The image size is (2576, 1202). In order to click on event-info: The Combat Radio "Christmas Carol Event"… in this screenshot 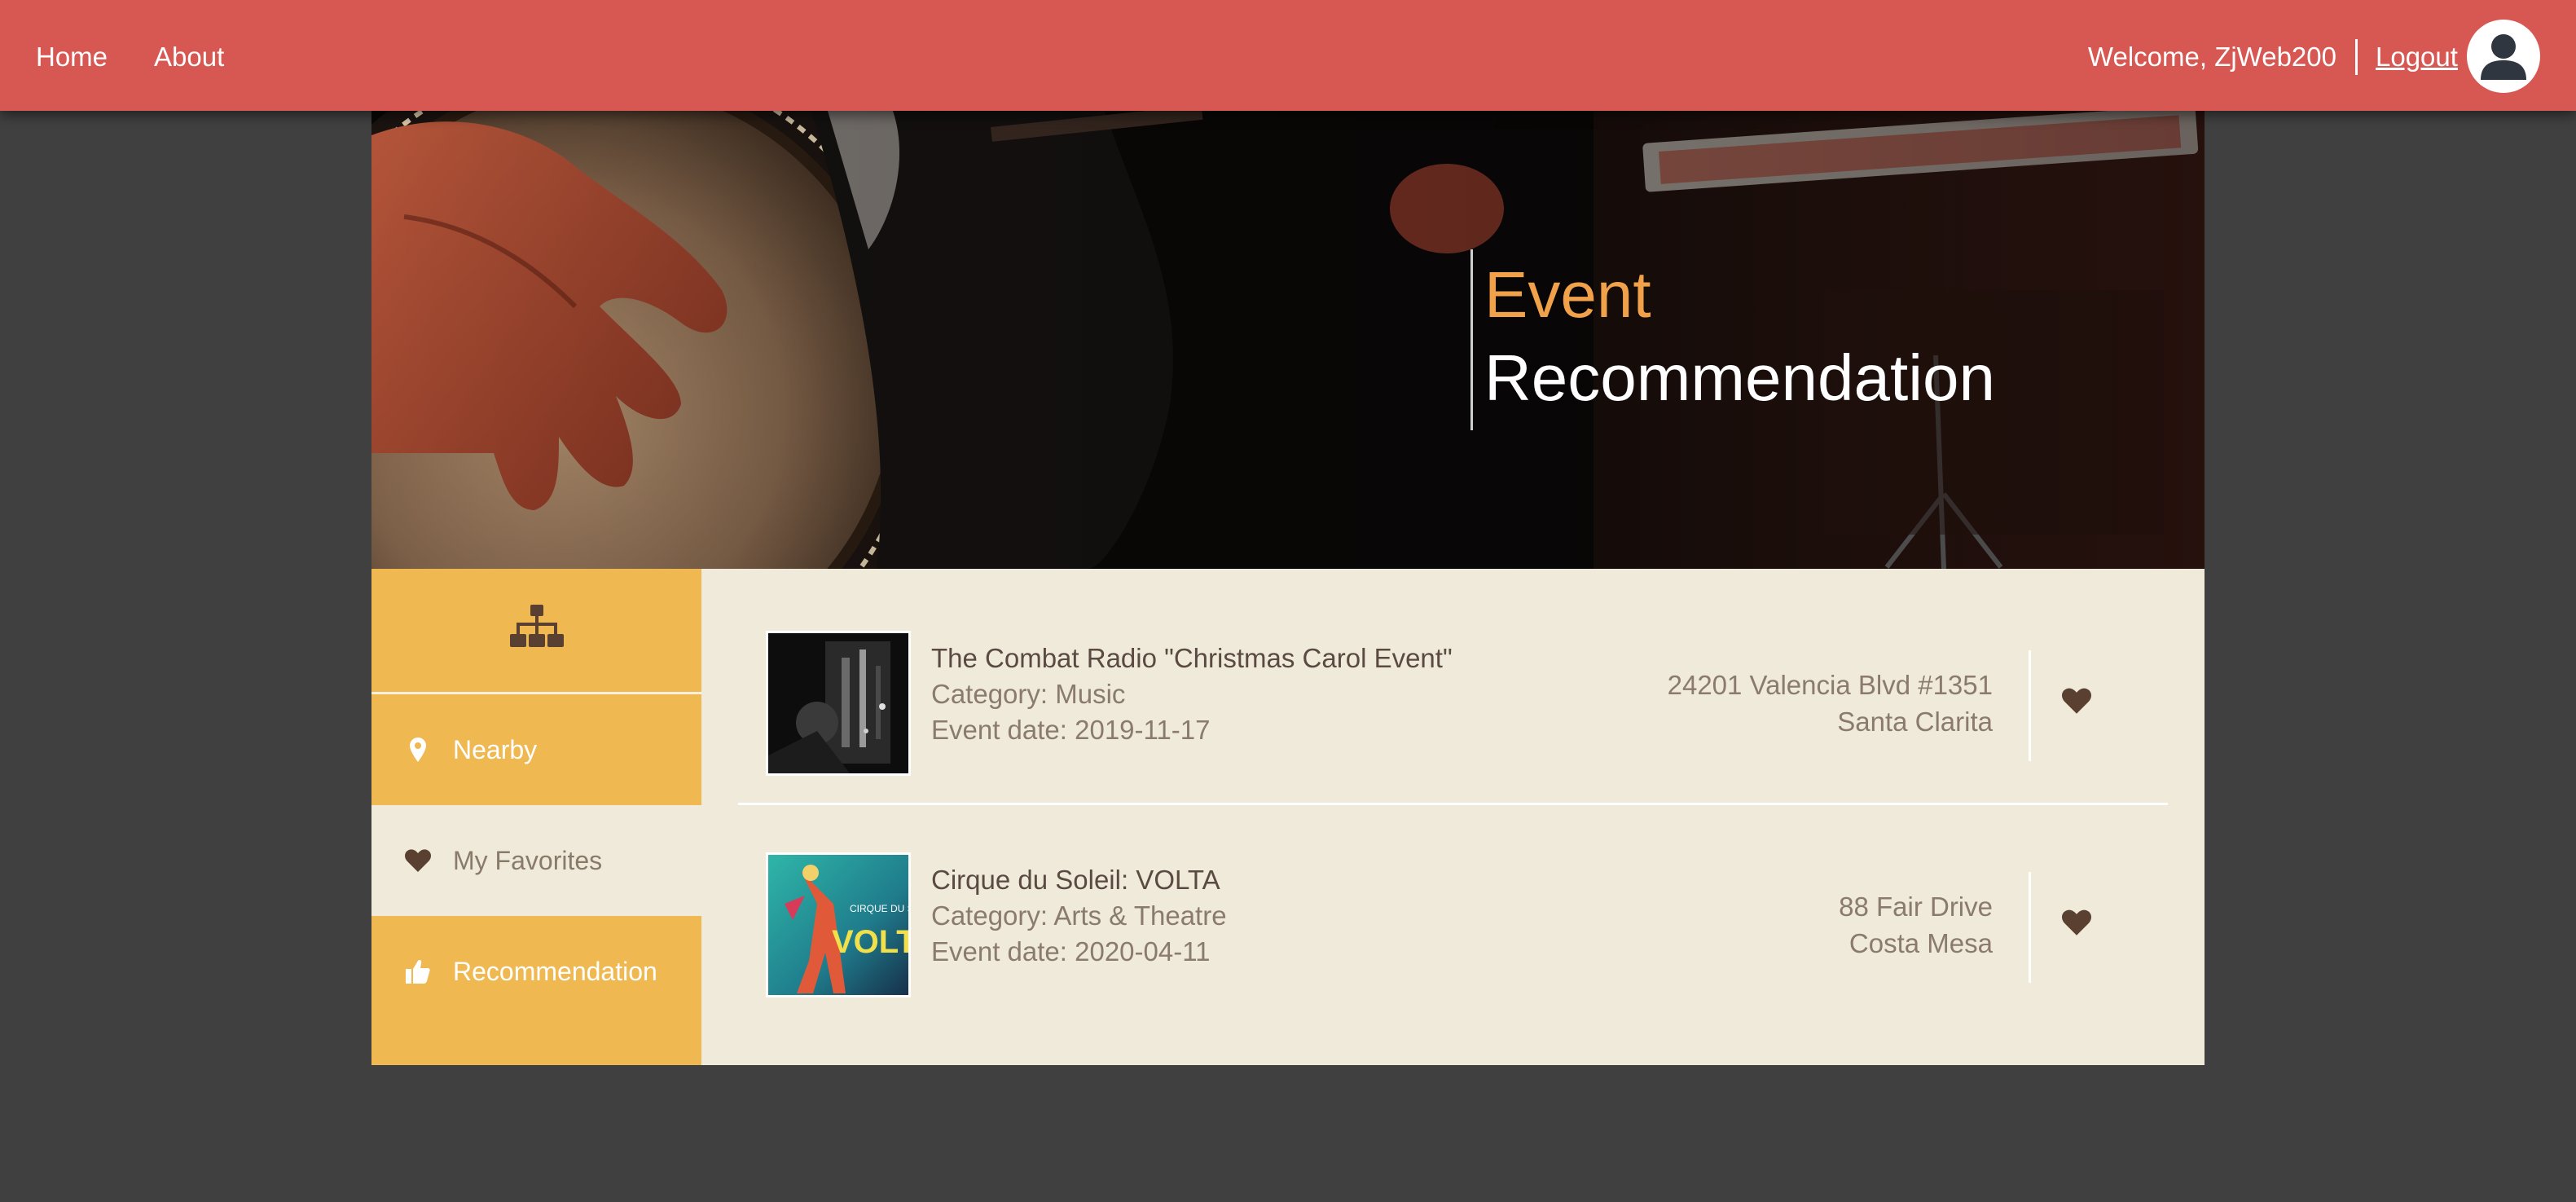, I will do `click(1192, 695)`.